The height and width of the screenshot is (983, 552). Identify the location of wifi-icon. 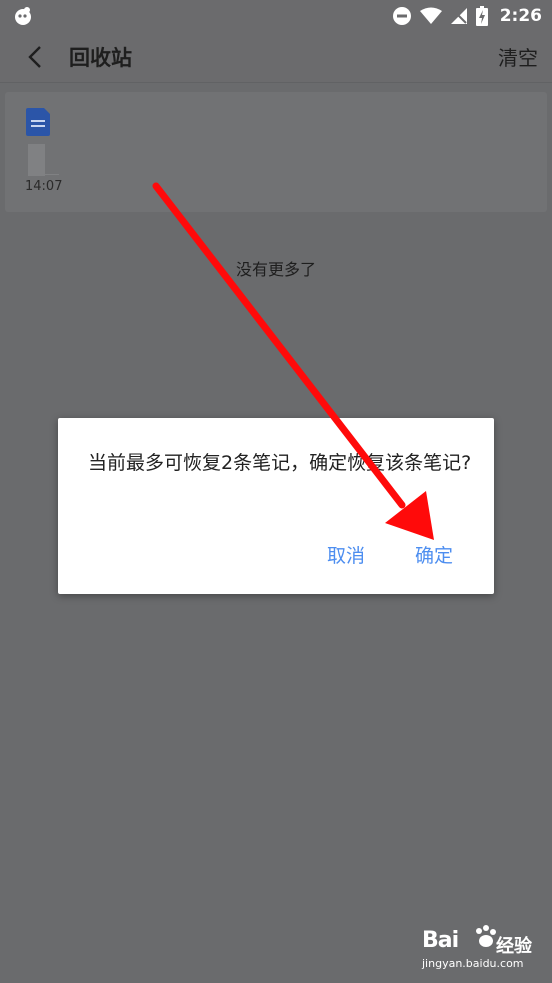
(430, 15).